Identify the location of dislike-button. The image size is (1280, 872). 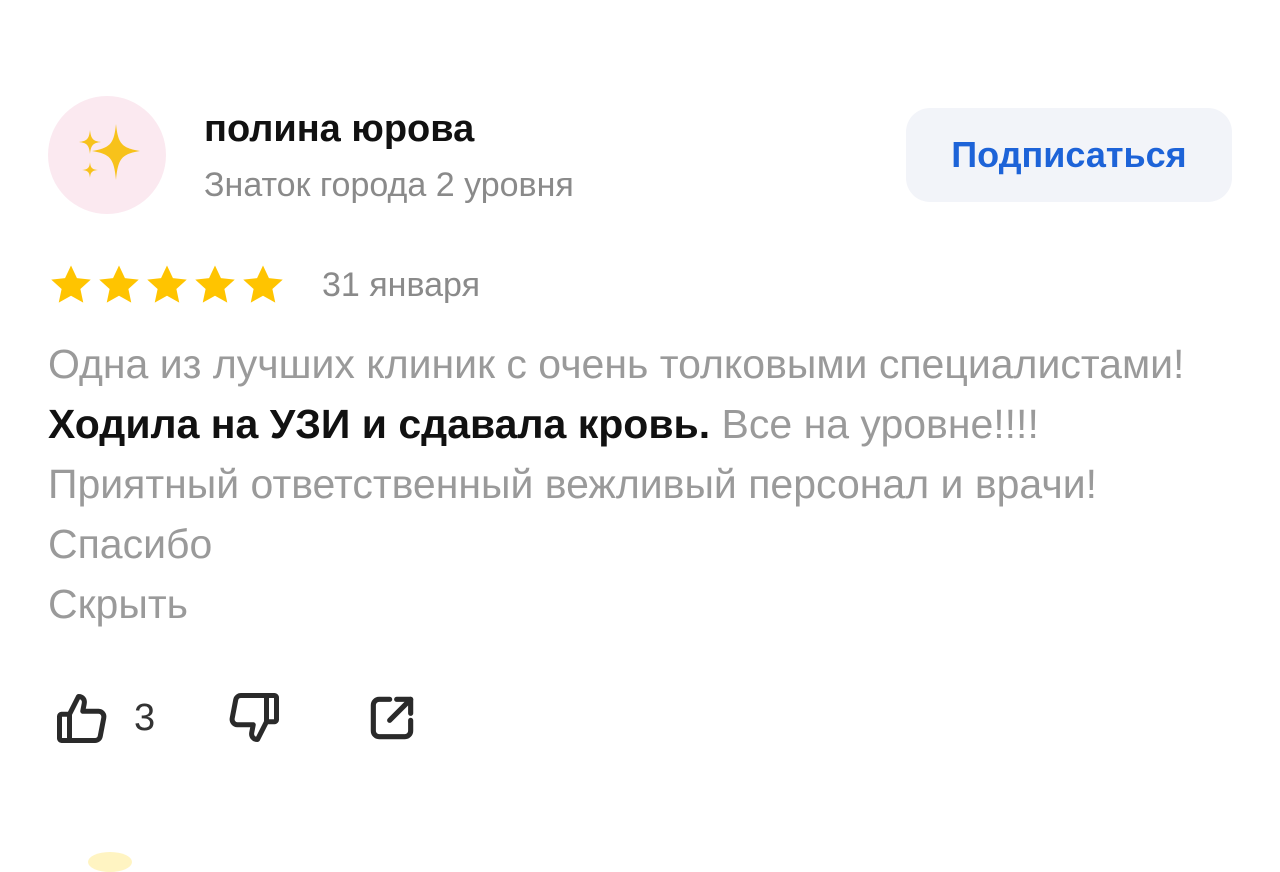
(254, 718).